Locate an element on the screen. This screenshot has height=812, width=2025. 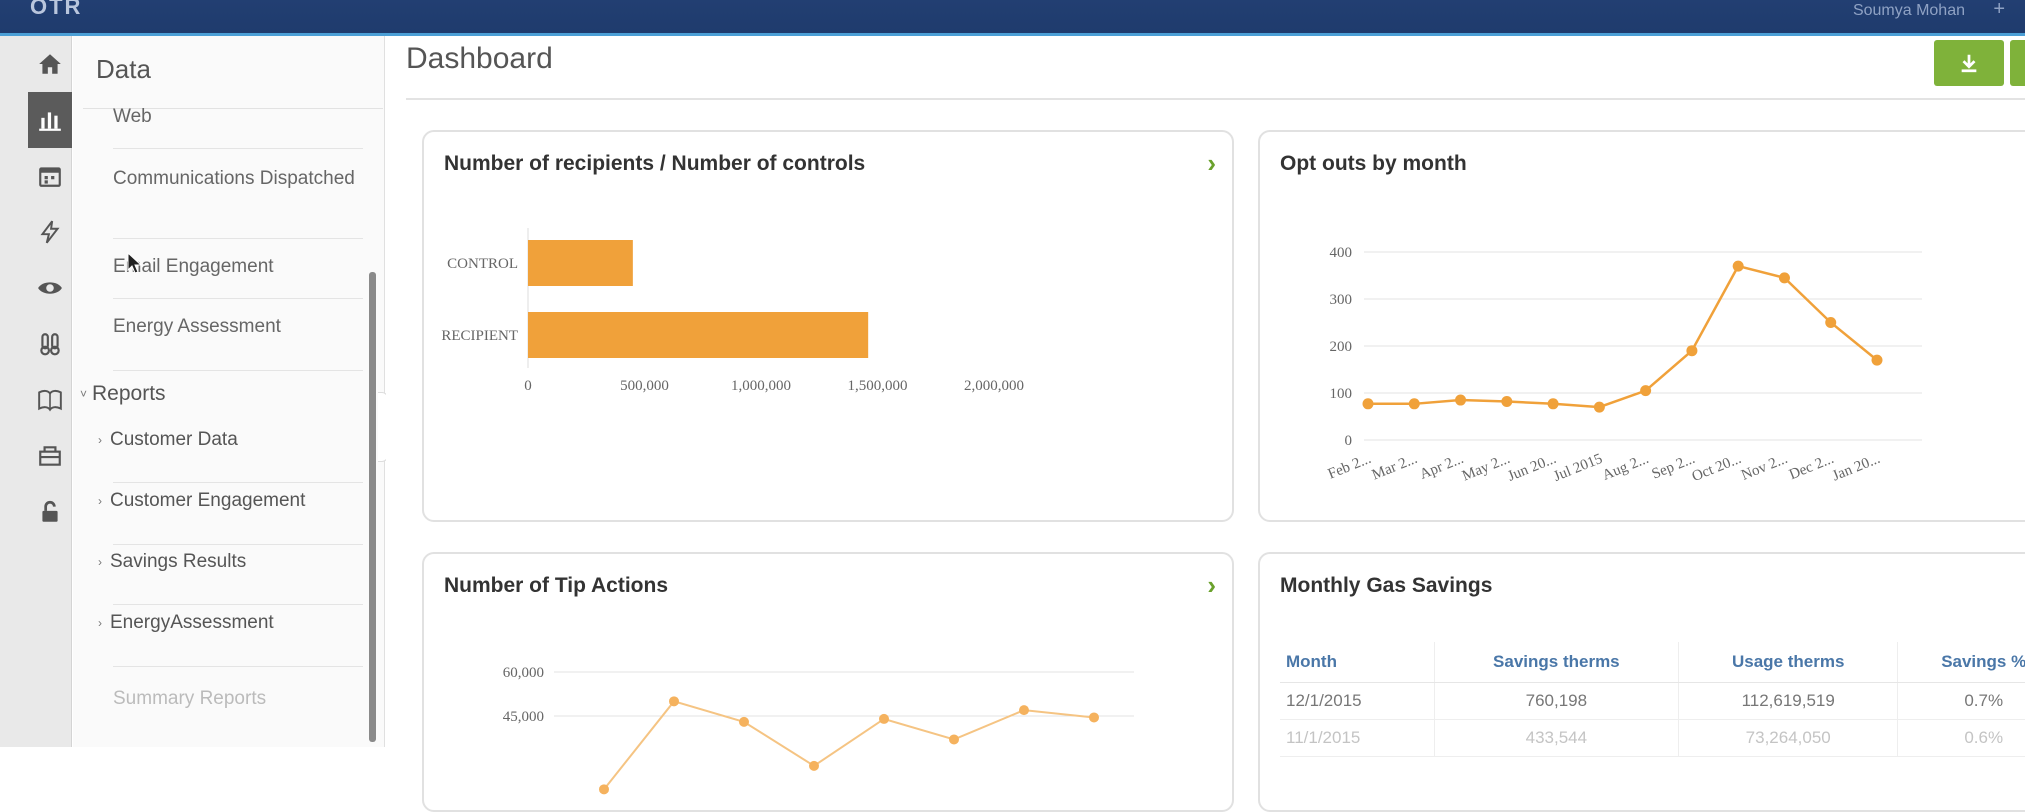
y-tick-label: 45,000 is located at coordinates (523, 717).